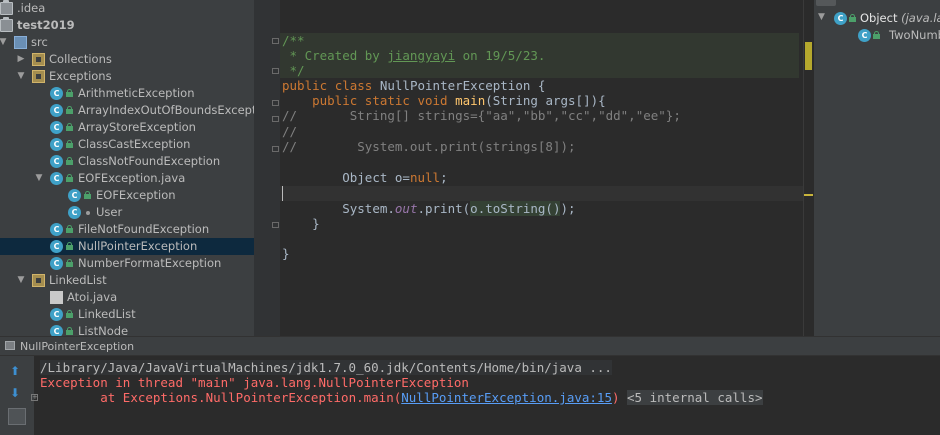  What do you see at coordinates (127, 297) in the screenshot?
I see `tree-item: Atoi.java` at bounding box center [127, 297].